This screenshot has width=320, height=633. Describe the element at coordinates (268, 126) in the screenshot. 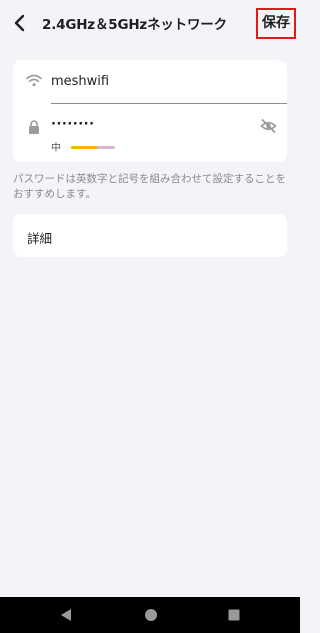

I see `eye-off-icon` at that location.